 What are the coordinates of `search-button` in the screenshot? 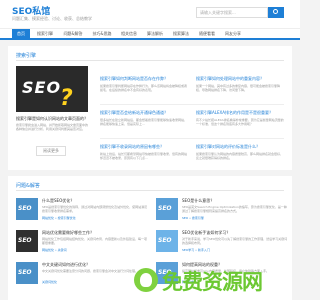 It's located at (276, 12).